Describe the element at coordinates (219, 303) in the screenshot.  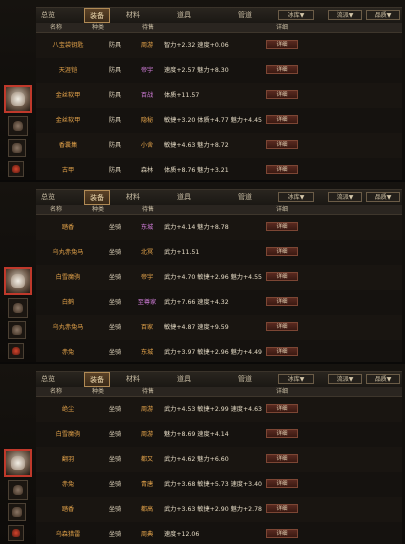
I see `table-row: 白鹤 坐骑 至尊家 武力+7.66 速度+4.32 详细` at that location.